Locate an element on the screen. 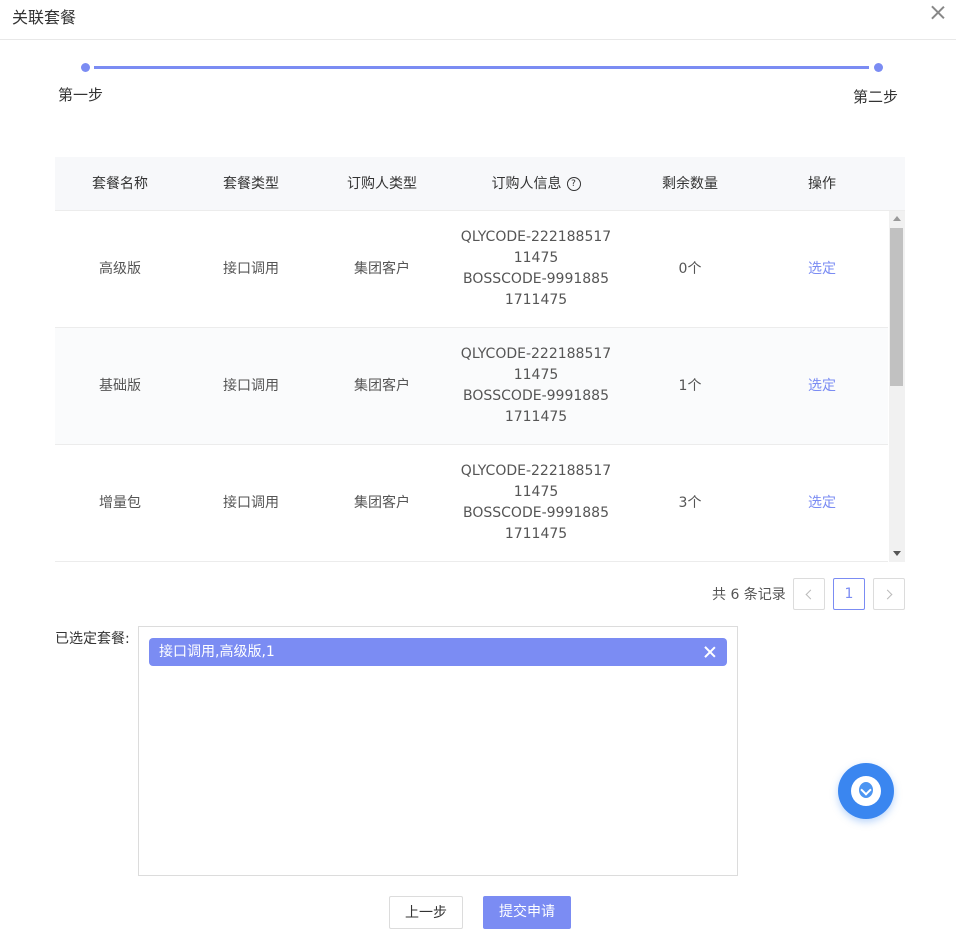 Image resolution: width=956 pixels, height=930 pixels. floating-assistant-button is located at coordinates (866, 791).